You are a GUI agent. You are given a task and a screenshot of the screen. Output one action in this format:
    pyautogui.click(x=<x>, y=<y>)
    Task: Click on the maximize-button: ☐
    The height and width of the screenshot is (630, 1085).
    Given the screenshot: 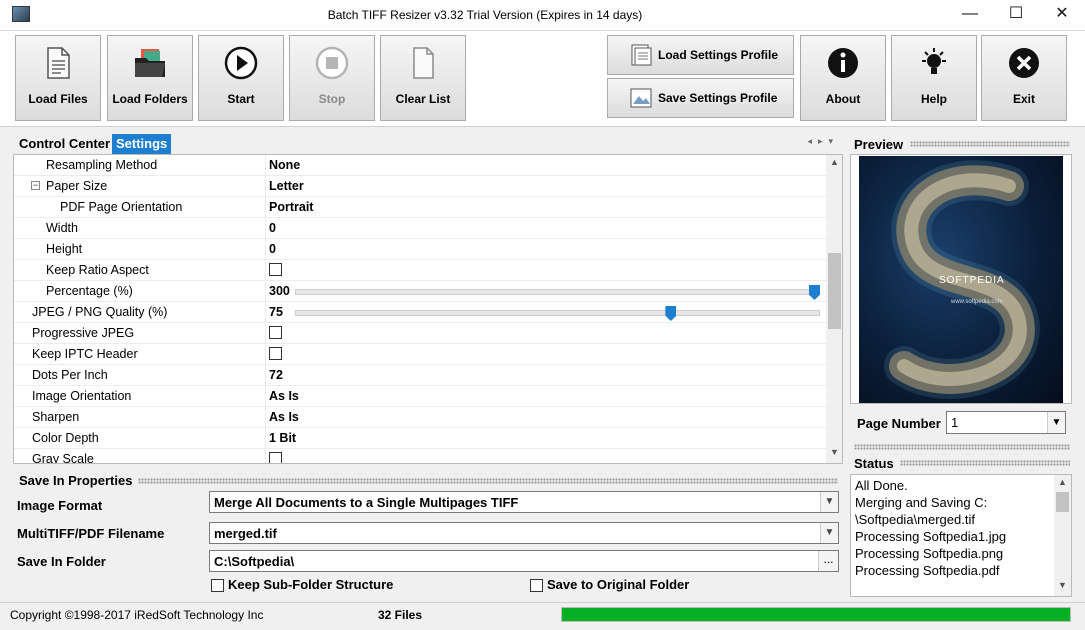 What is the action you would take?
    pyautogui.click(x=1016, y=15)
    